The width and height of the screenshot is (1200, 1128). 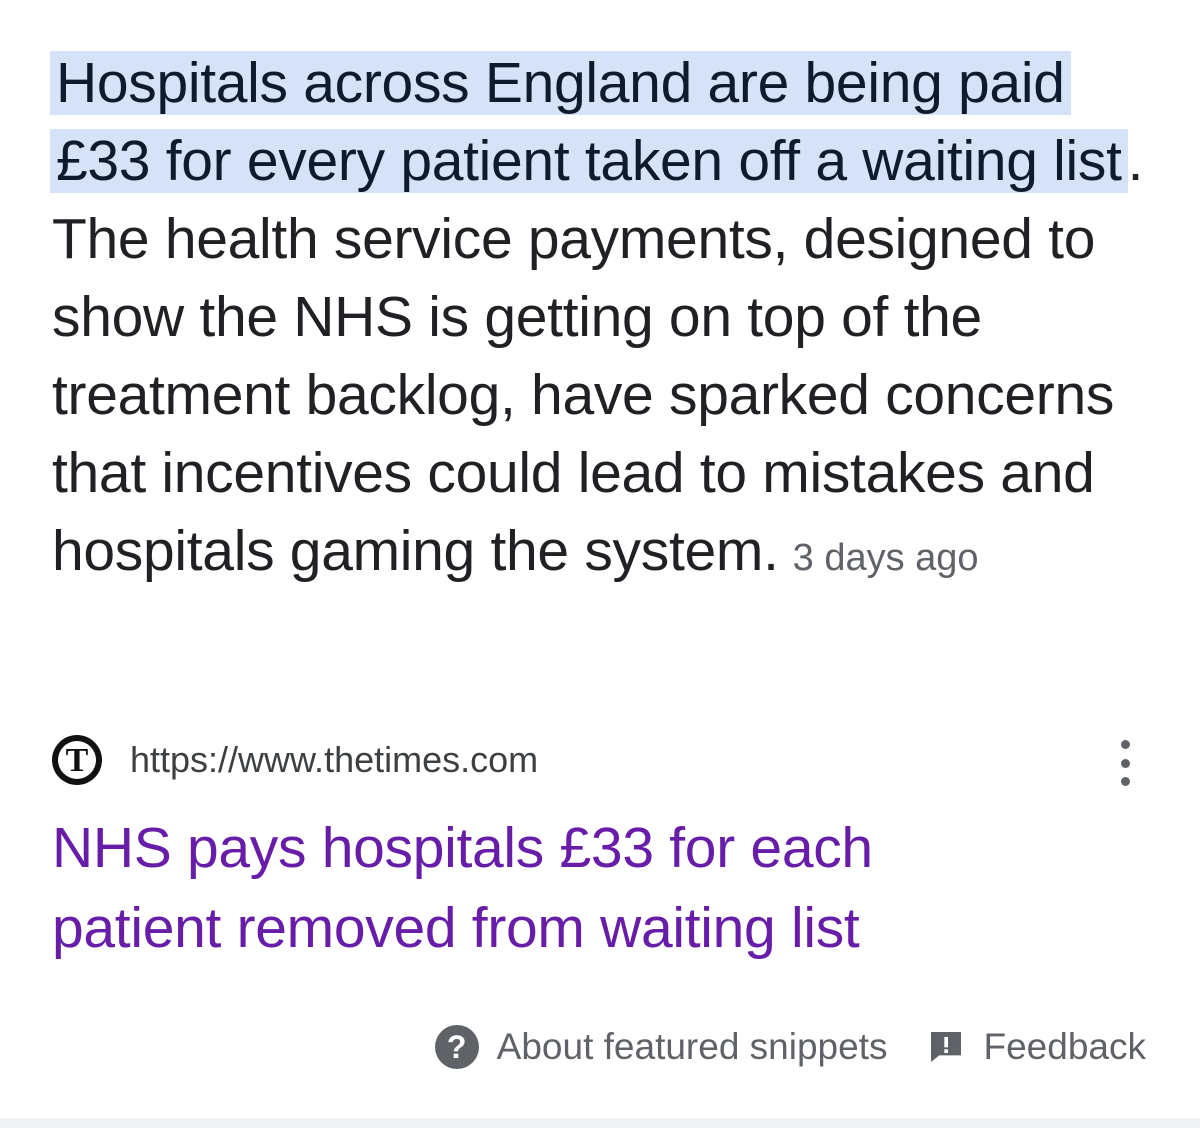 I want to click on snippet-footer: ? About featured snippets Feedback, so click(x=790, y=1047).